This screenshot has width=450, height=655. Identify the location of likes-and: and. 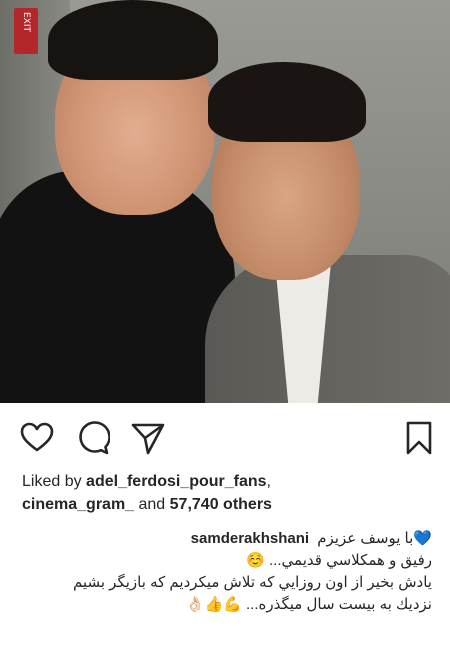
(152, 504).